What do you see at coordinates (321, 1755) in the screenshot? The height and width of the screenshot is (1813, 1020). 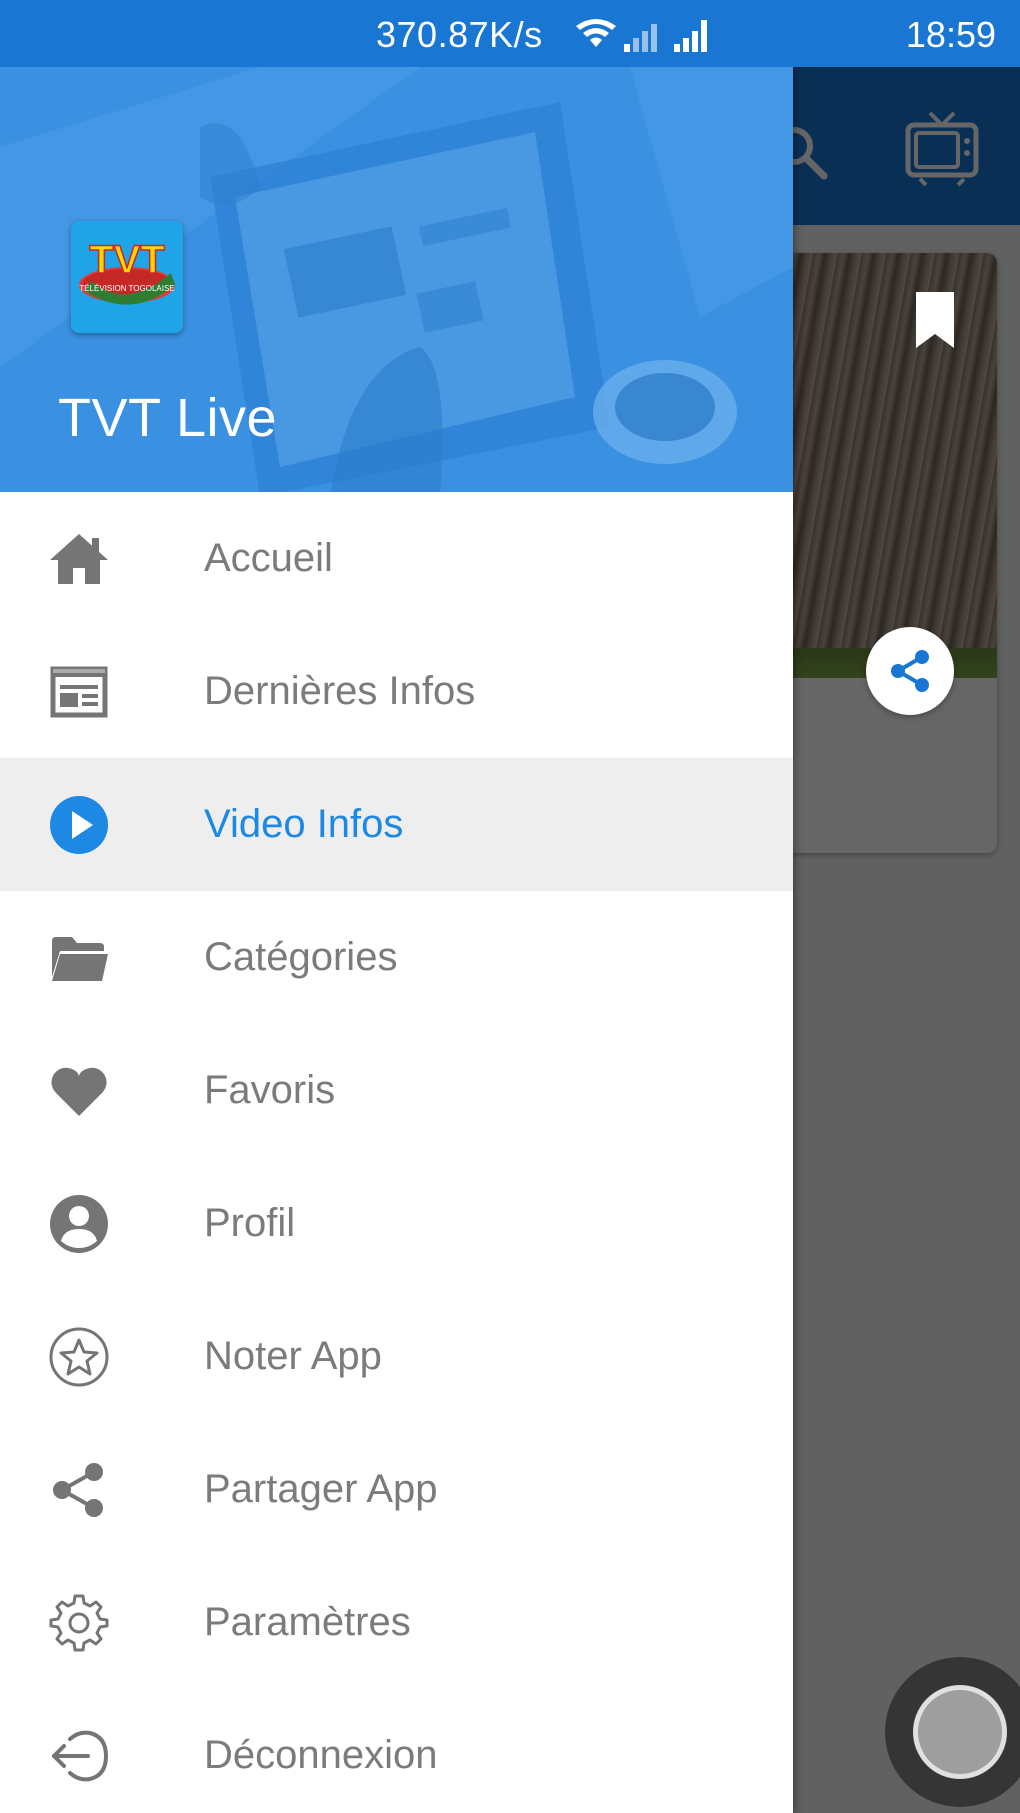 I see `menu-label: Déconnexion` at bounding box center [321, 1755].